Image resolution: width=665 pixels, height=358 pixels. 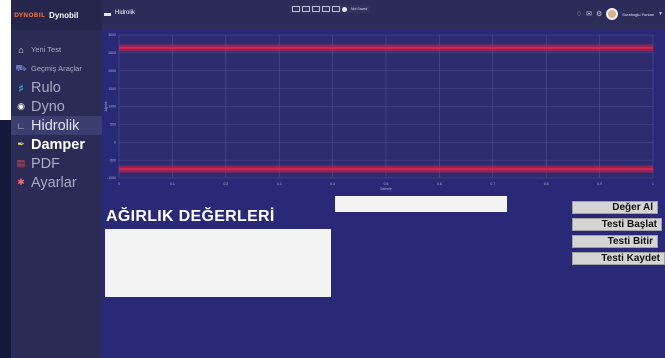 I want to click on avatar, so click(x=612, y=14).